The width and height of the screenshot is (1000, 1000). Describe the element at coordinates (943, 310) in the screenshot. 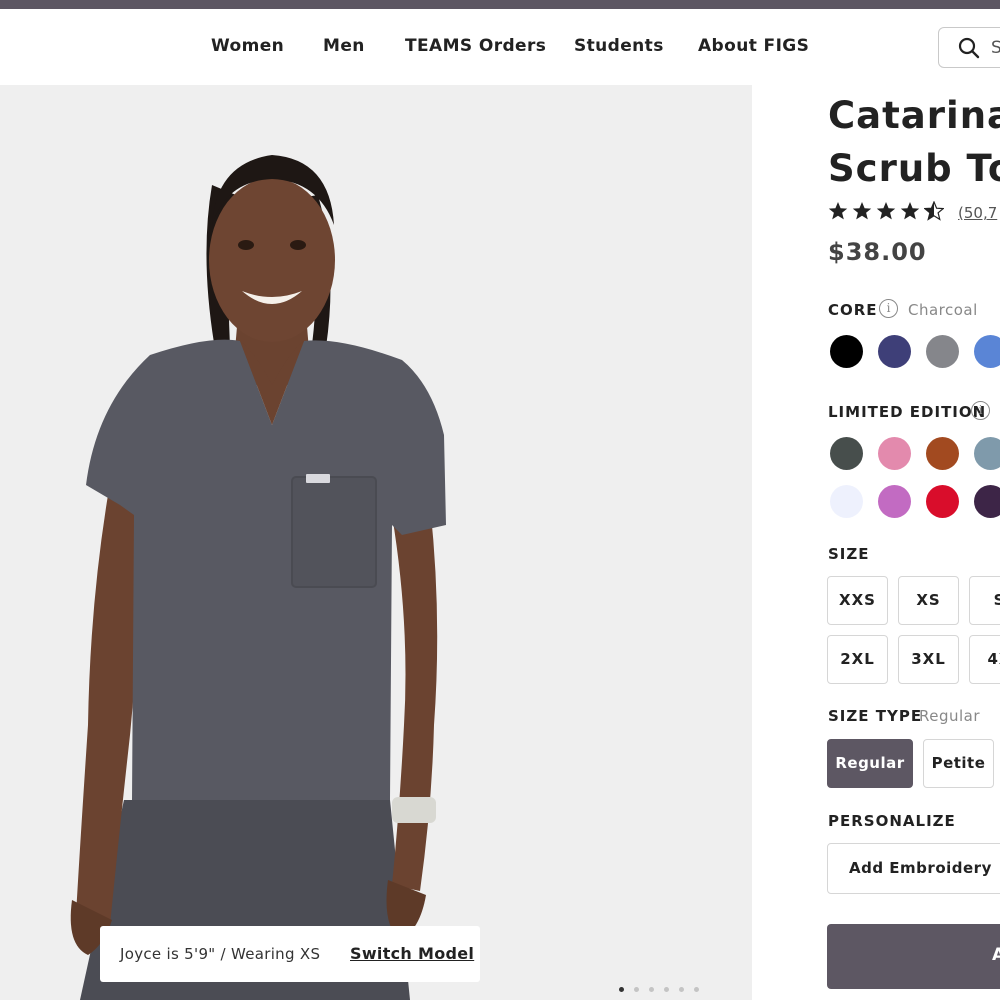

I see `selected-color-name: Charcoal` at that location.